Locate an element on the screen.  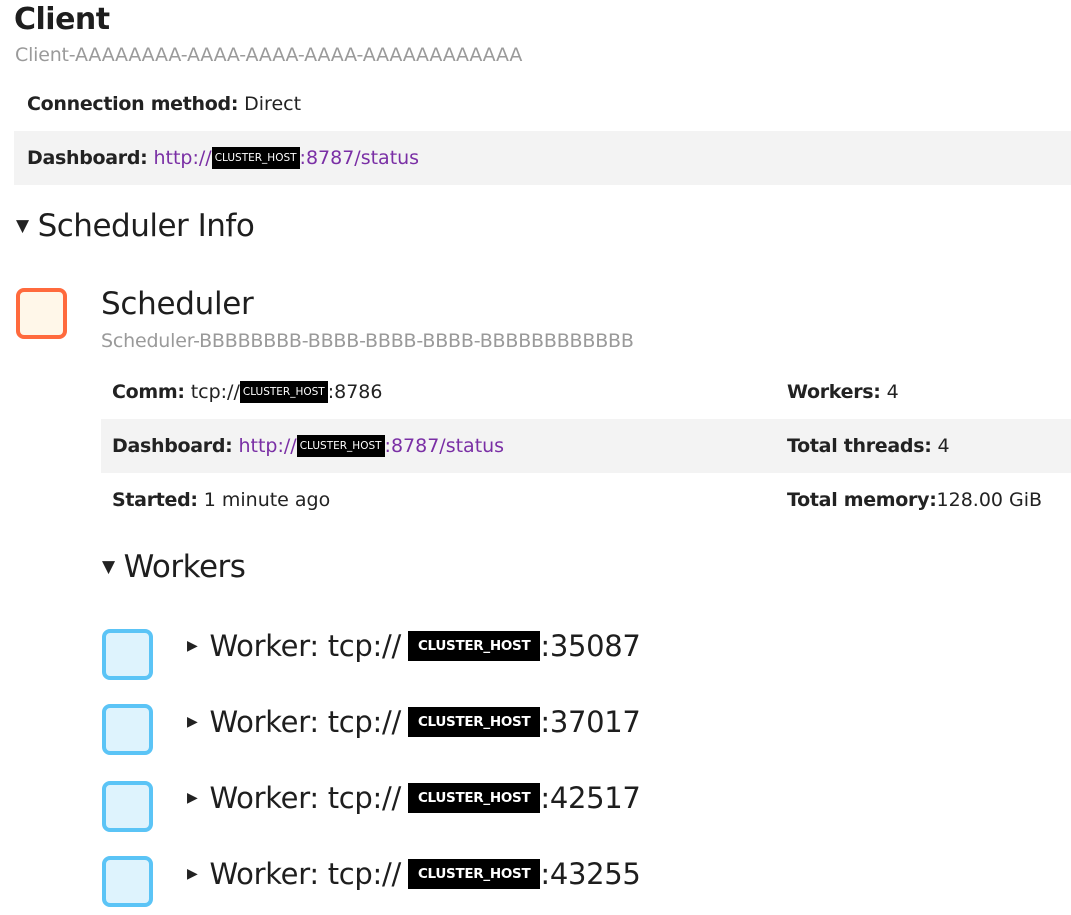
scheduler-threads: Total threads: 4 is located at coordinates (868, 446).